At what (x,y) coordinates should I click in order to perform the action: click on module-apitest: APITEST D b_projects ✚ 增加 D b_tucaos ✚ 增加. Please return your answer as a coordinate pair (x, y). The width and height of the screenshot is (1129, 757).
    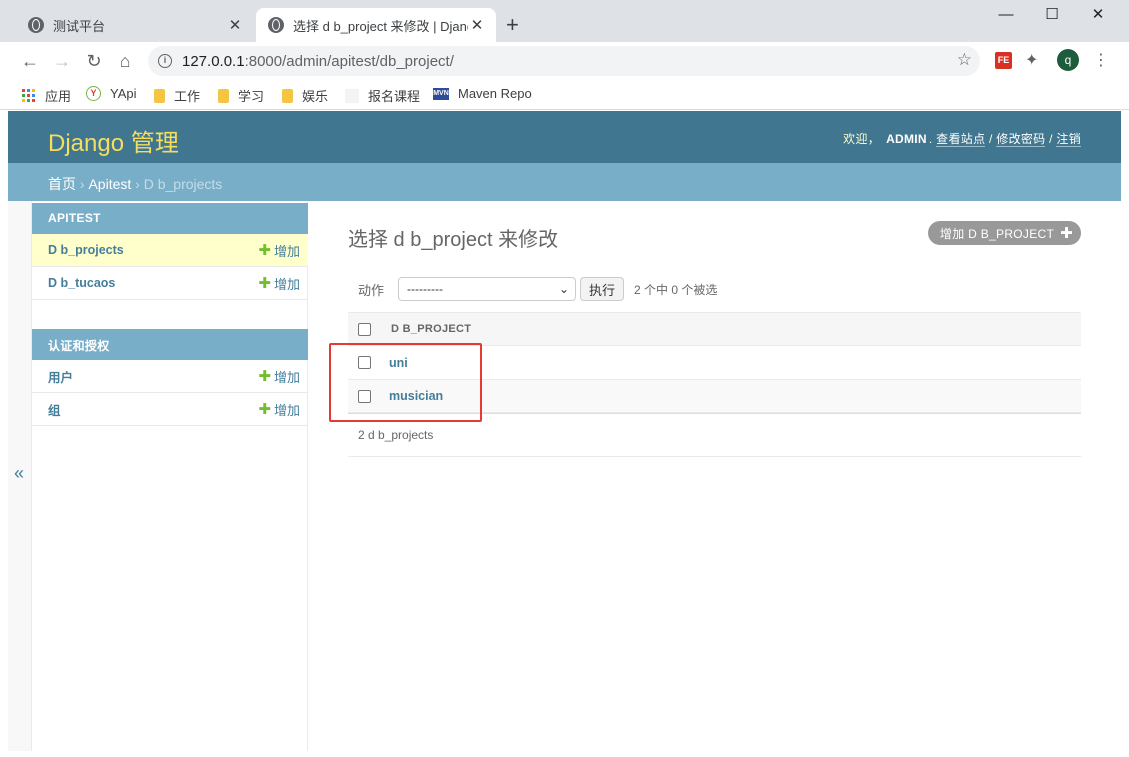
    Looking at the image, I should click on (170, 251).